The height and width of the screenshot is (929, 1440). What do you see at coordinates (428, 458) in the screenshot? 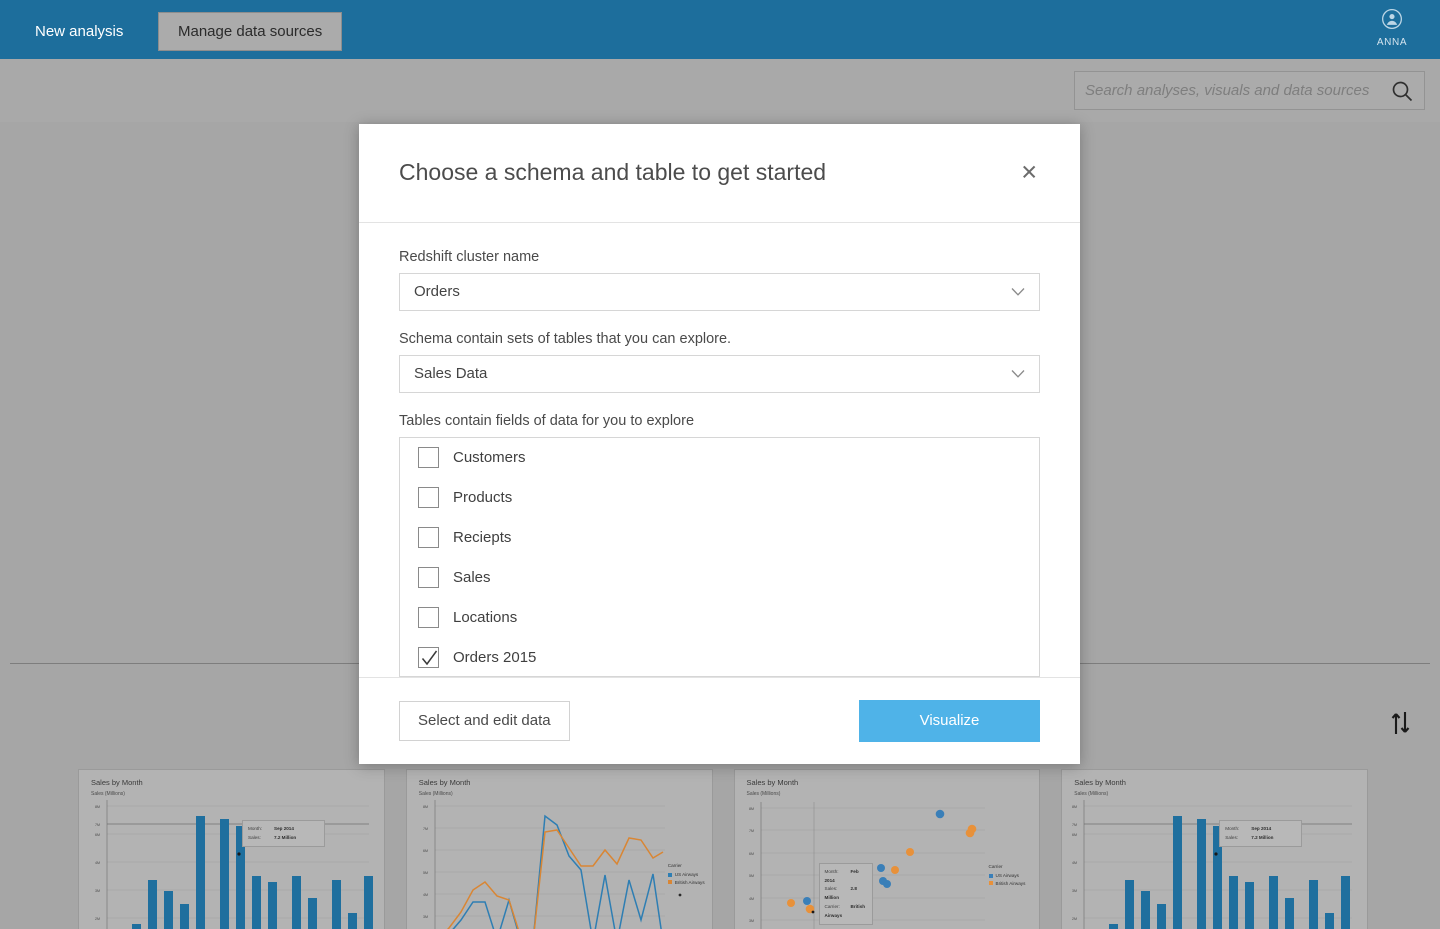
I see `checkbox-customers` at bounding box center [428, 458].